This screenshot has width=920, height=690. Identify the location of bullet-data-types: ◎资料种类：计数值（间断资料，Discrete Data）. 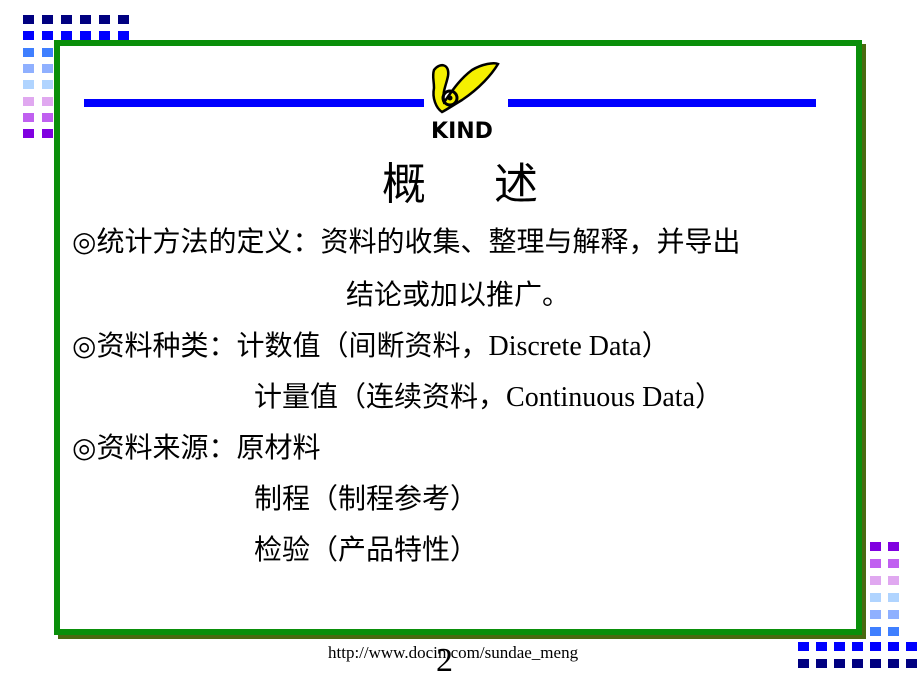
(371, 346).